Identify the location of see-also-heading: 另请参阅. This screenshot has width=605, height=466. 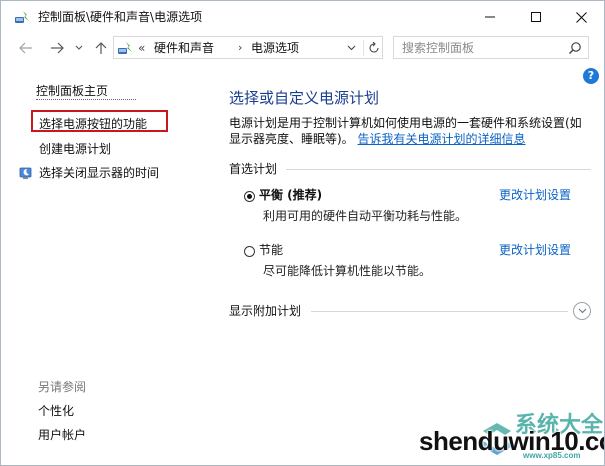
(62, 387).